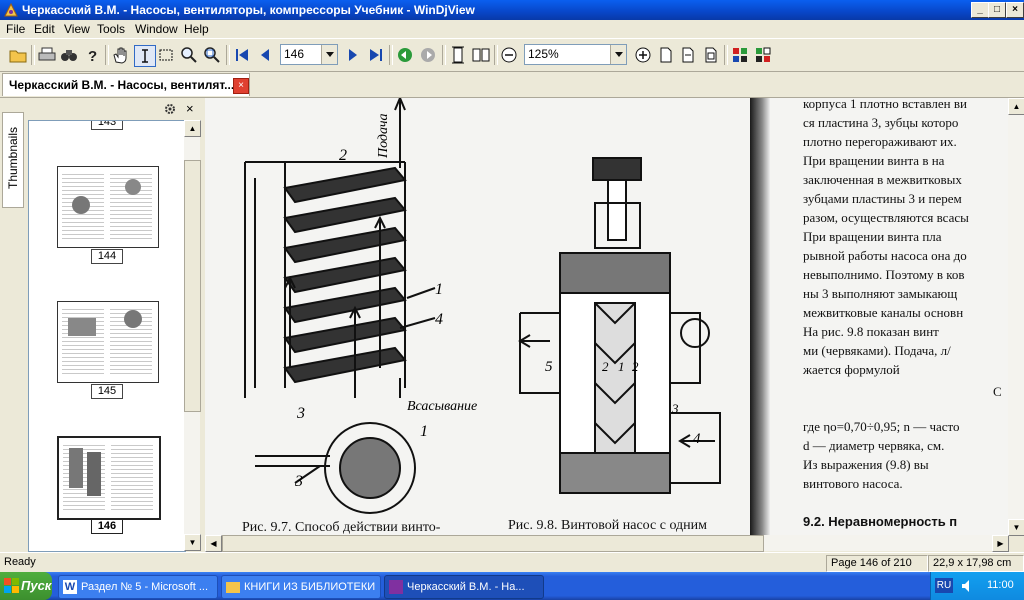 The image size is (1024, 600). What do you see at coordinates (481, 55) in the screenshot?
I see `facing-pages-icon` at bounding box center [481, 55].